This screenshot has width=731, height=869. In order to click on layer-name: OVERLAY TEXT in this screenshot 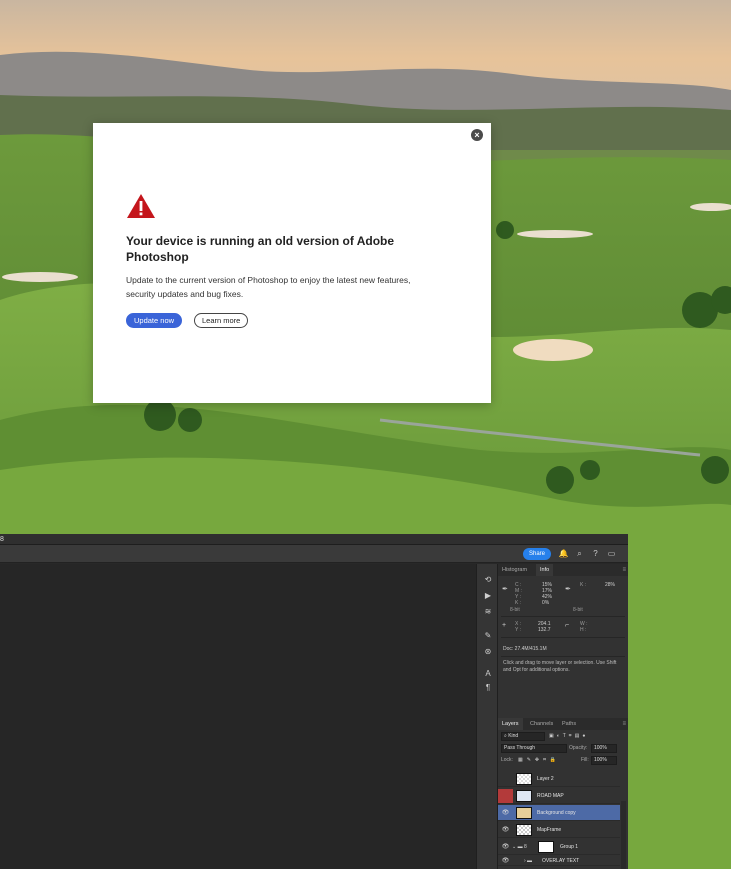, I will do `click(561, 861)`.